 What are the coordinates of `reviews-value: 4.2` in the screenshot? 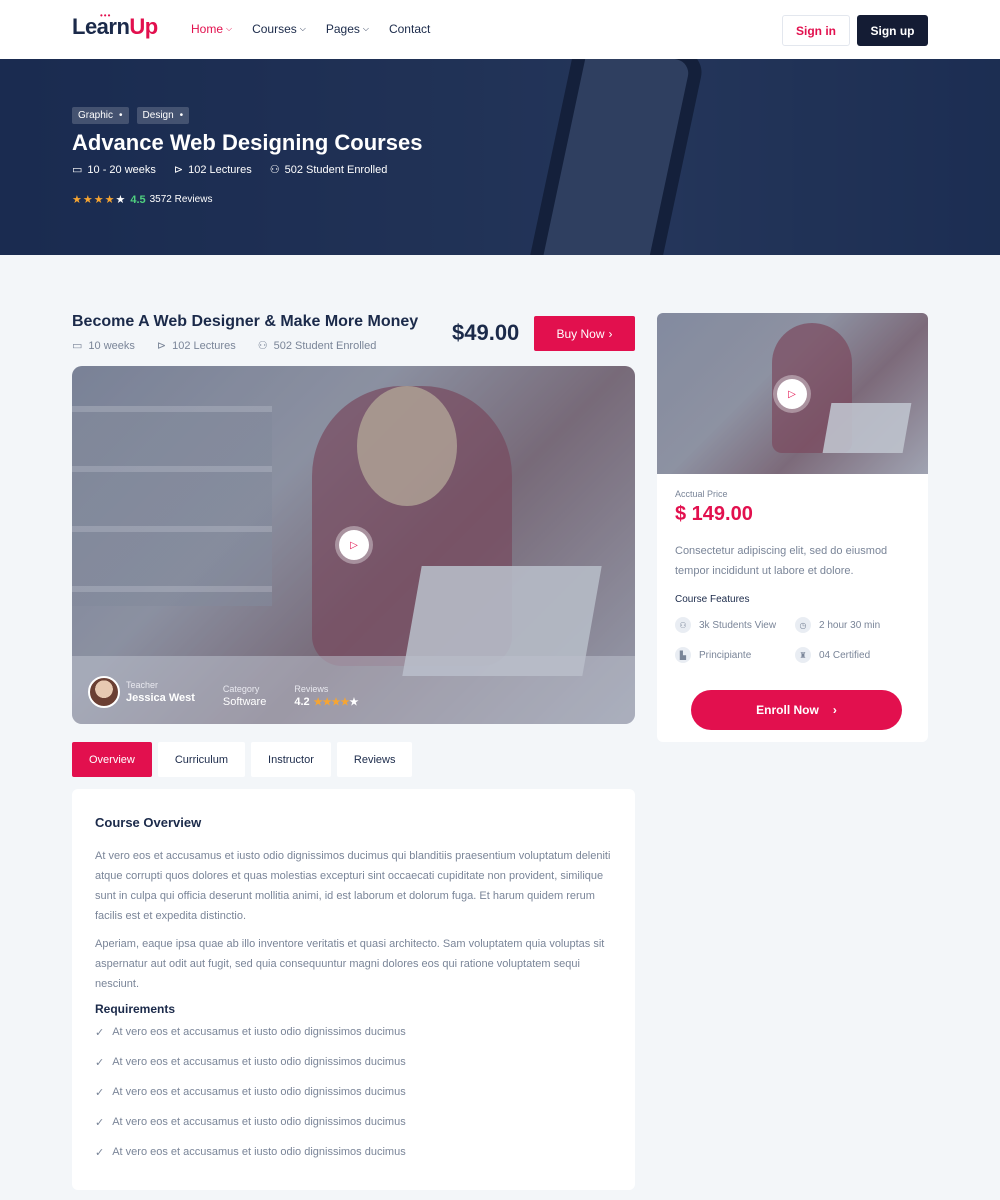 It's located at (302, 702).